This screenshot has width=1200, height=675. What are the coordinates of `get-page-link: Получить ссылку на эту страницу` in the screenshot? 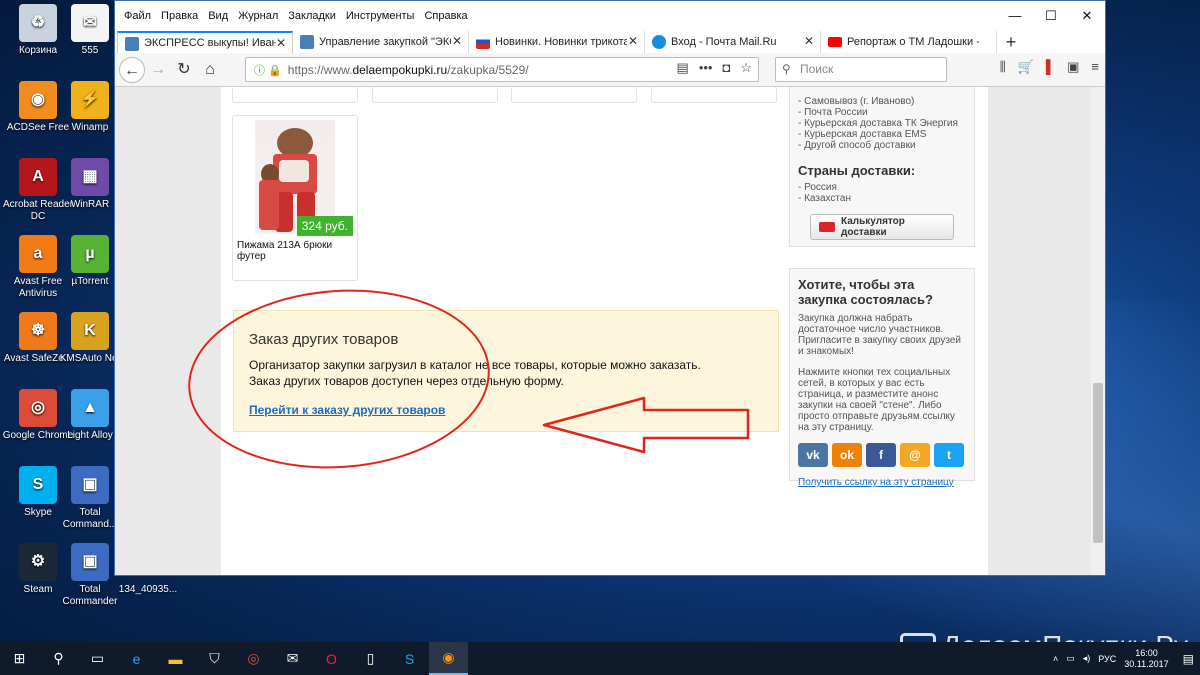 It's located at (882, 482).